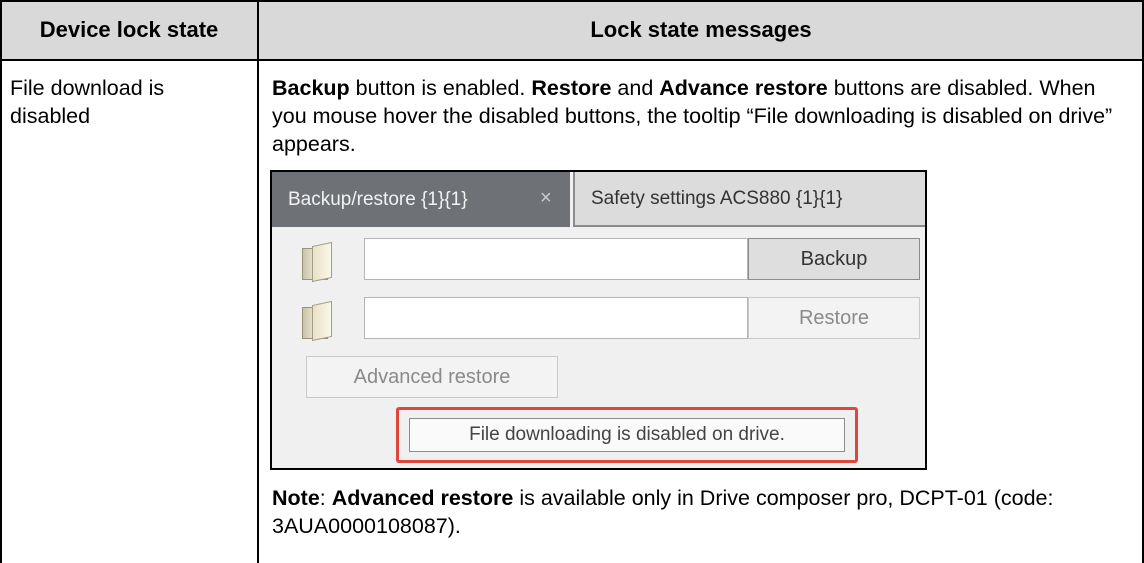  Describe the element at coordinates (311, 88) in the screenshot. I see `backup-term: Backup` at that location.